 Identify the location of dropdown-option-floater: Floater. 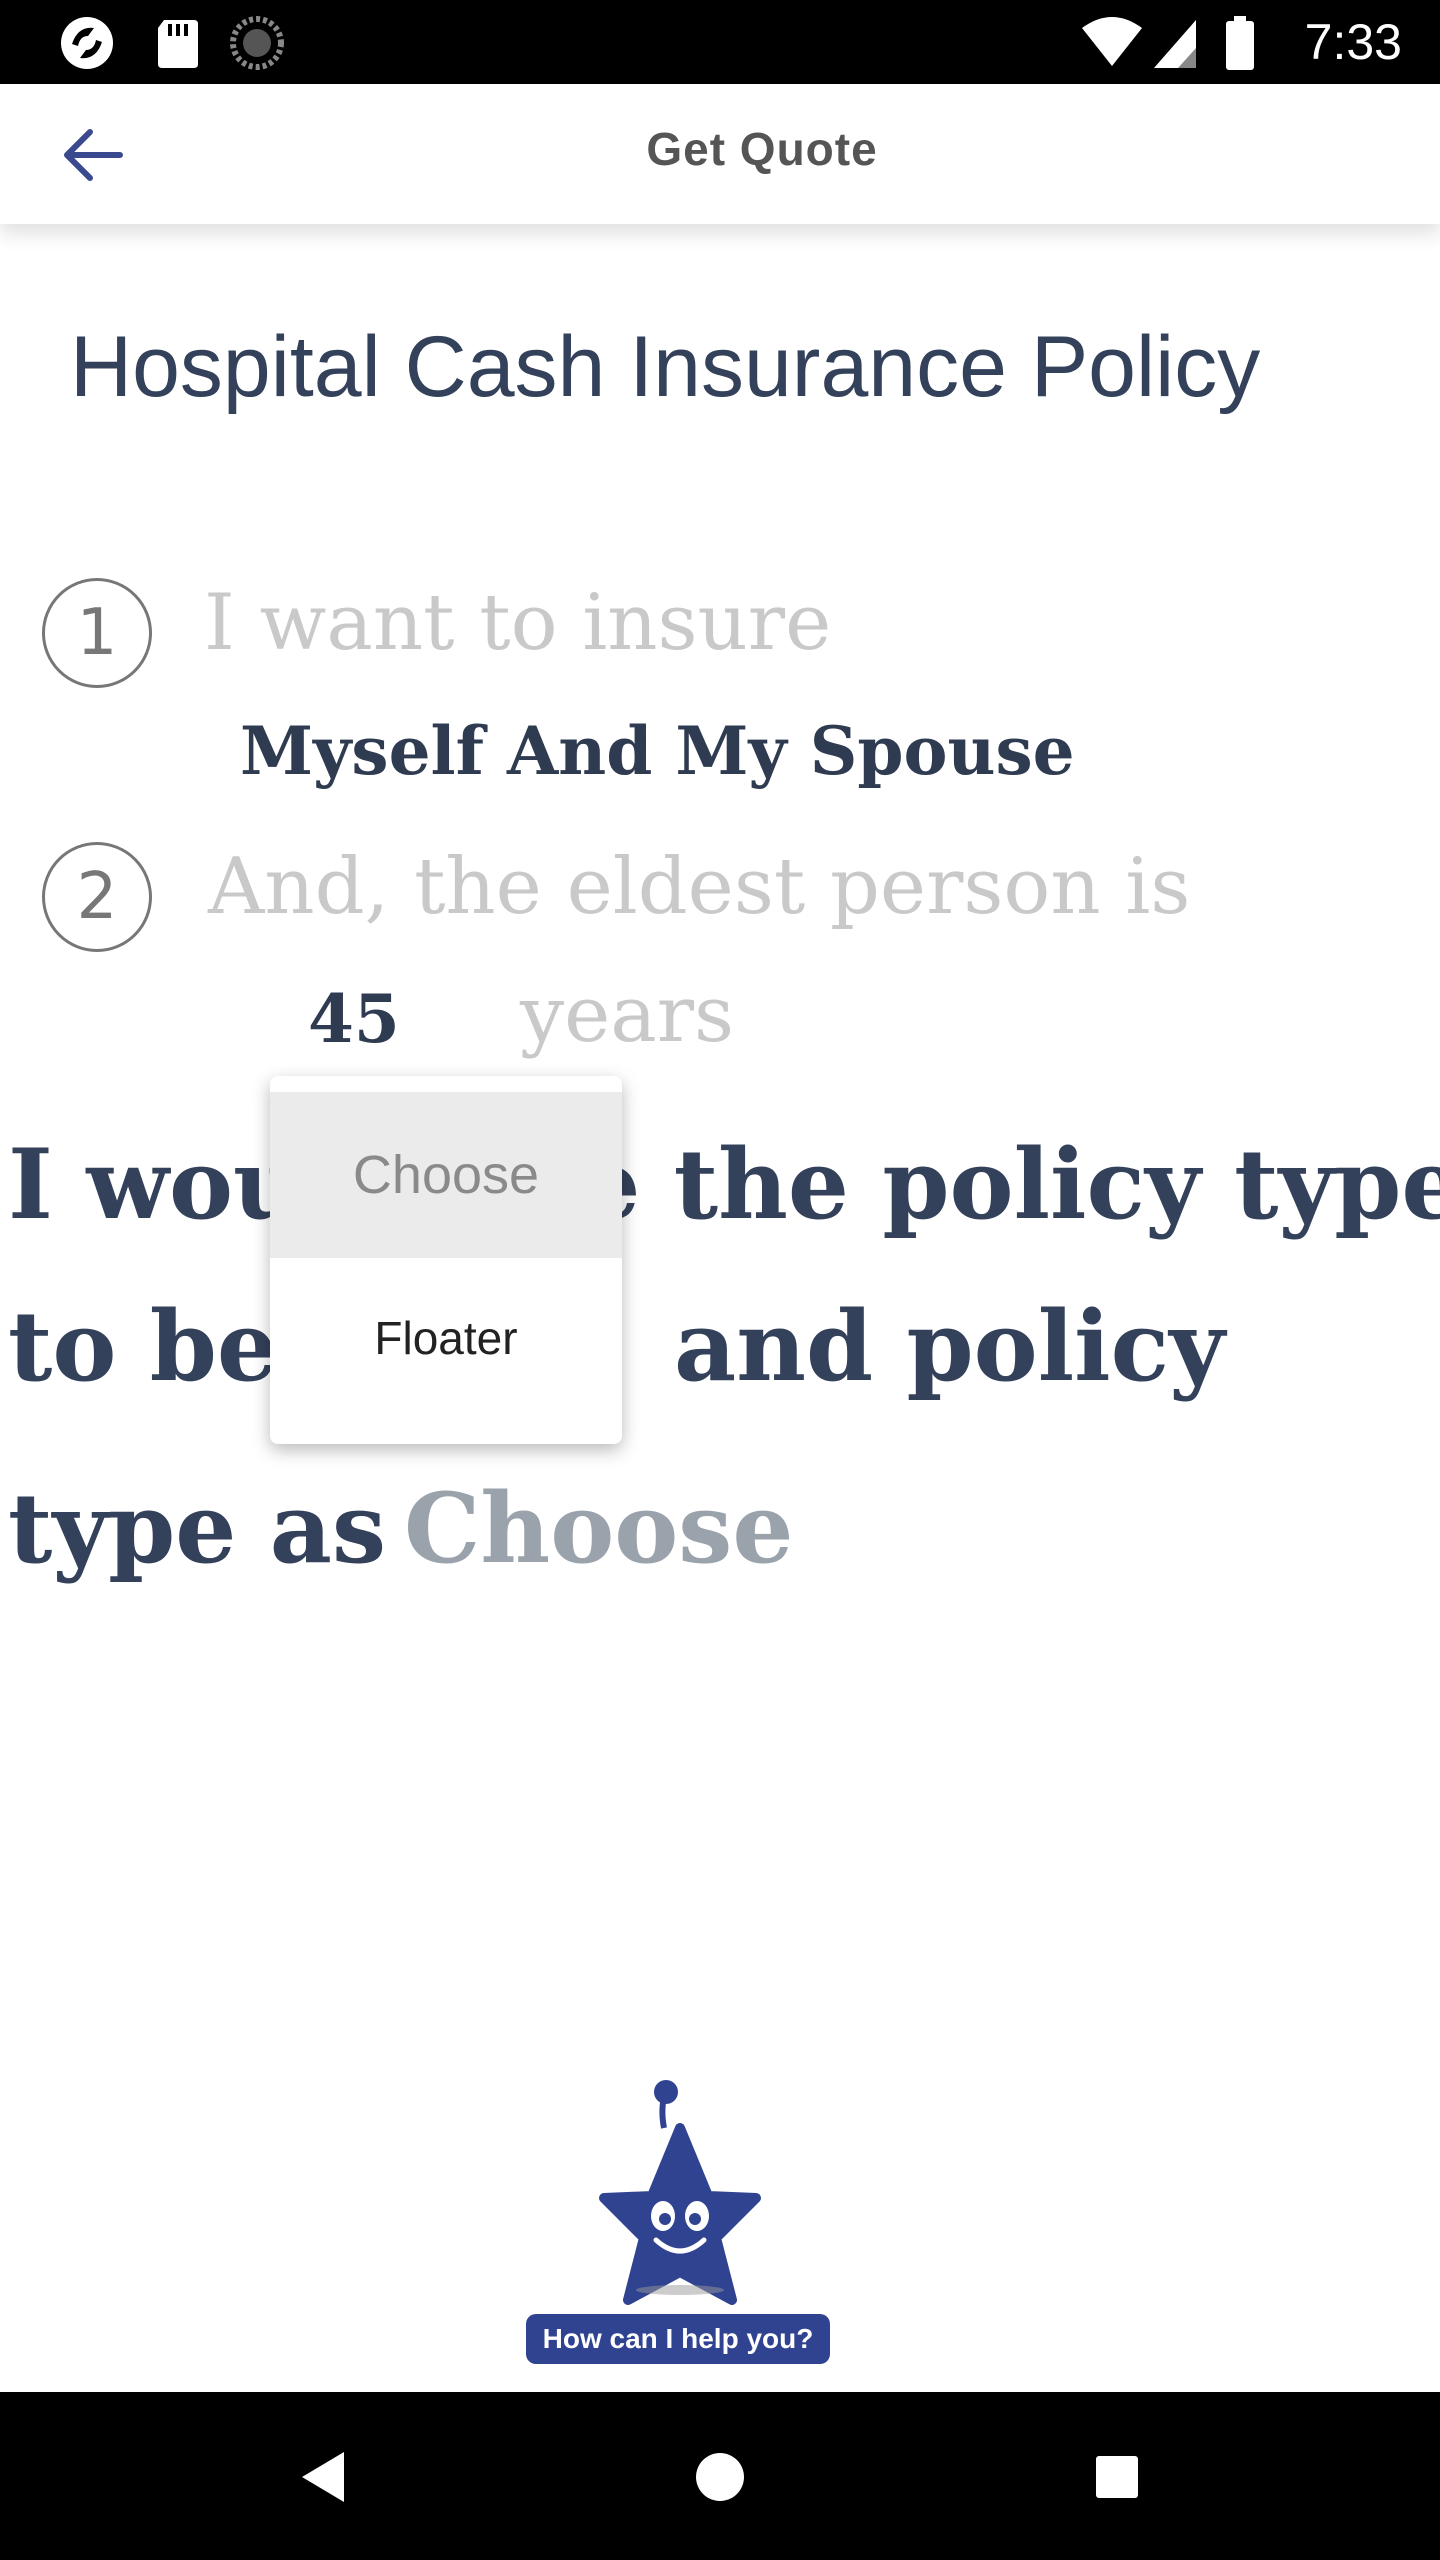
(446, 1338).